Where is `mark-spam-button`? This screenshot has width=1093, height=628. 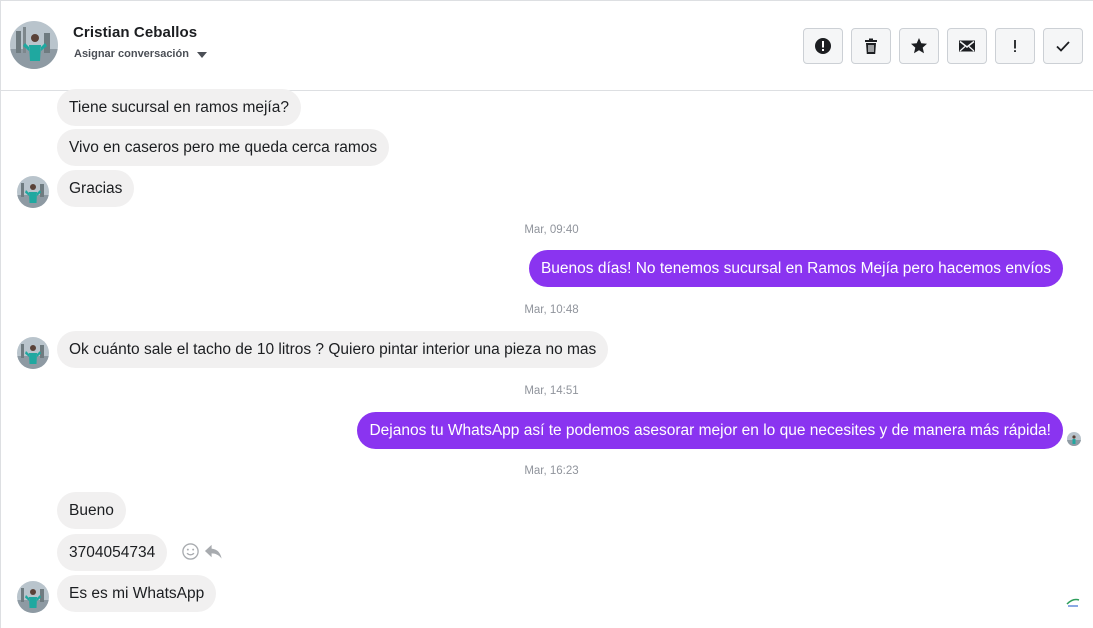 mark-spam-button is located at coordinates (823, 46).